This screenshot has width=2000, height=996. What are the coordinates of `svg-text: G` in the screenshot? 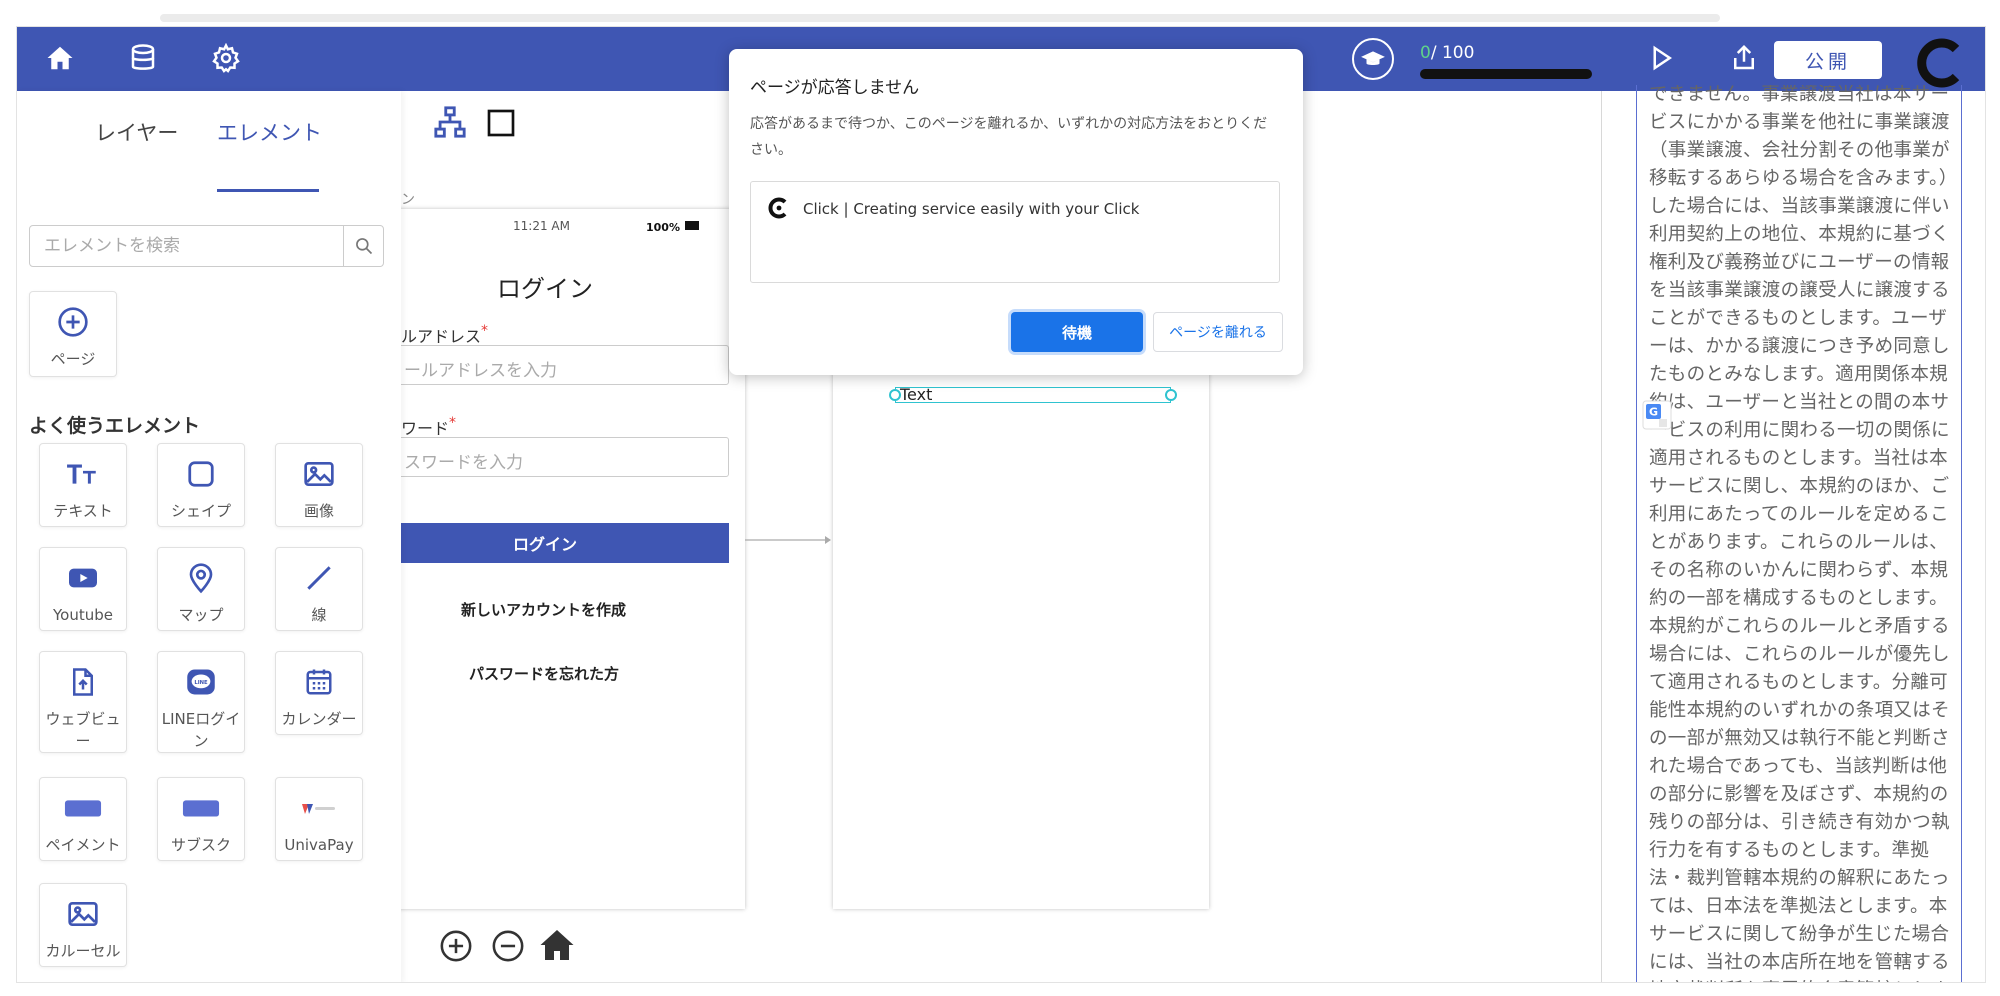 It's located at (1653, 412).